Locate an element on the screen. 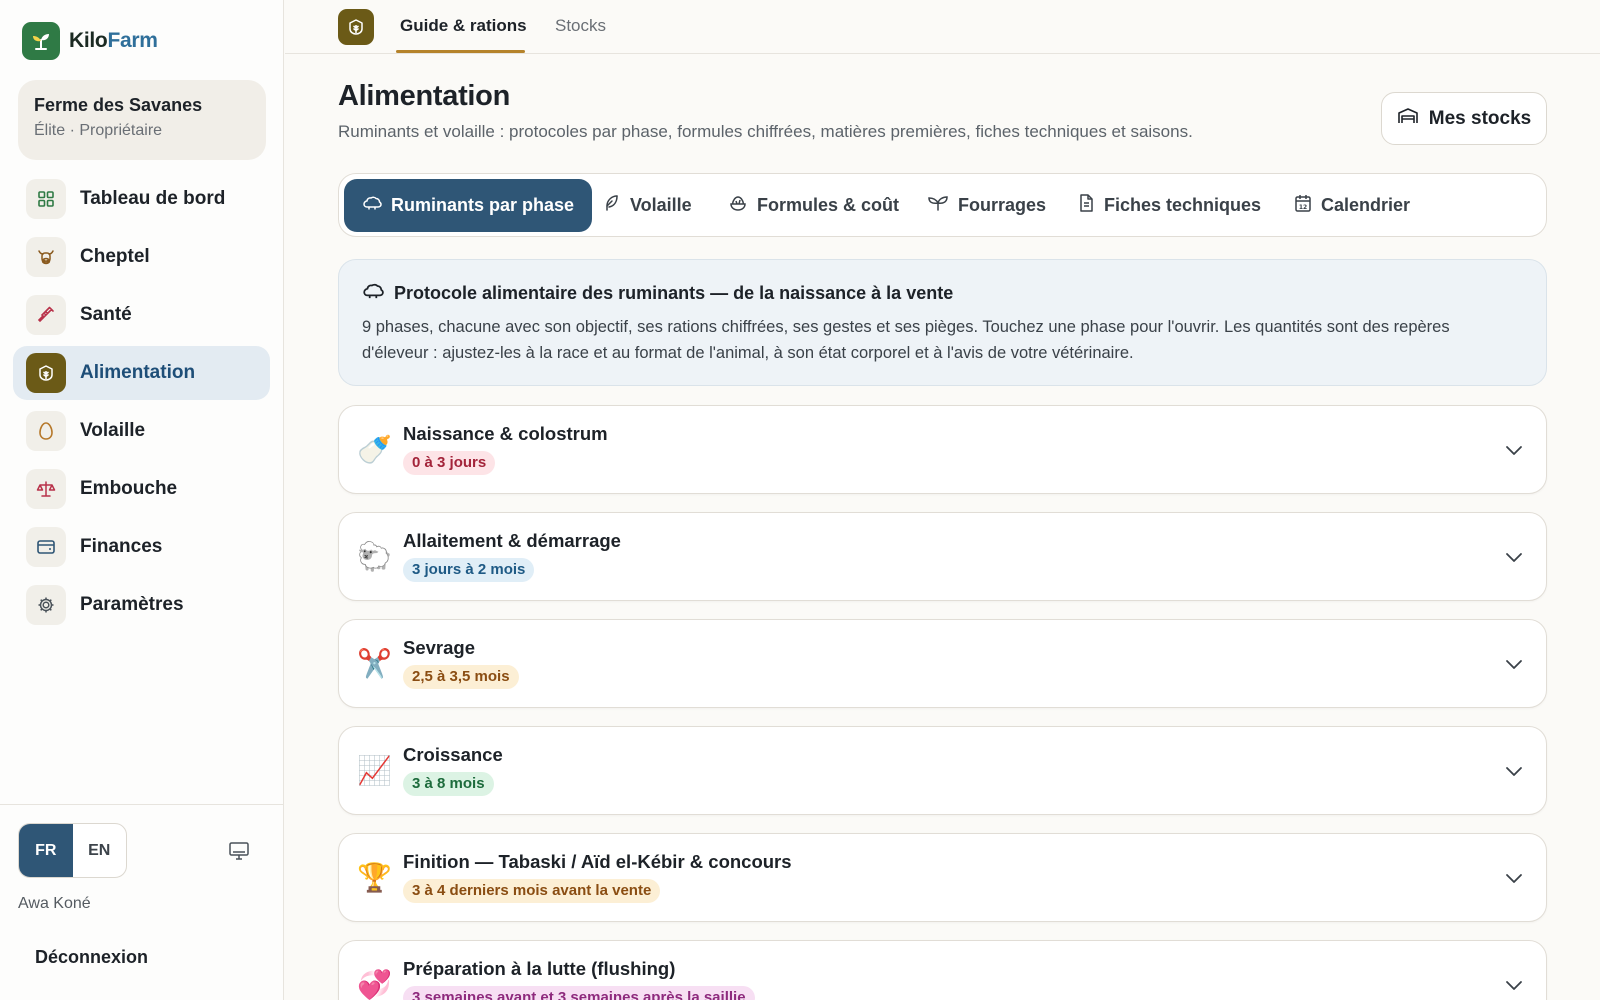 This screenshot has width=1600, height=1000. tab-stocks: Stocks is located at coordinates (580, 26).